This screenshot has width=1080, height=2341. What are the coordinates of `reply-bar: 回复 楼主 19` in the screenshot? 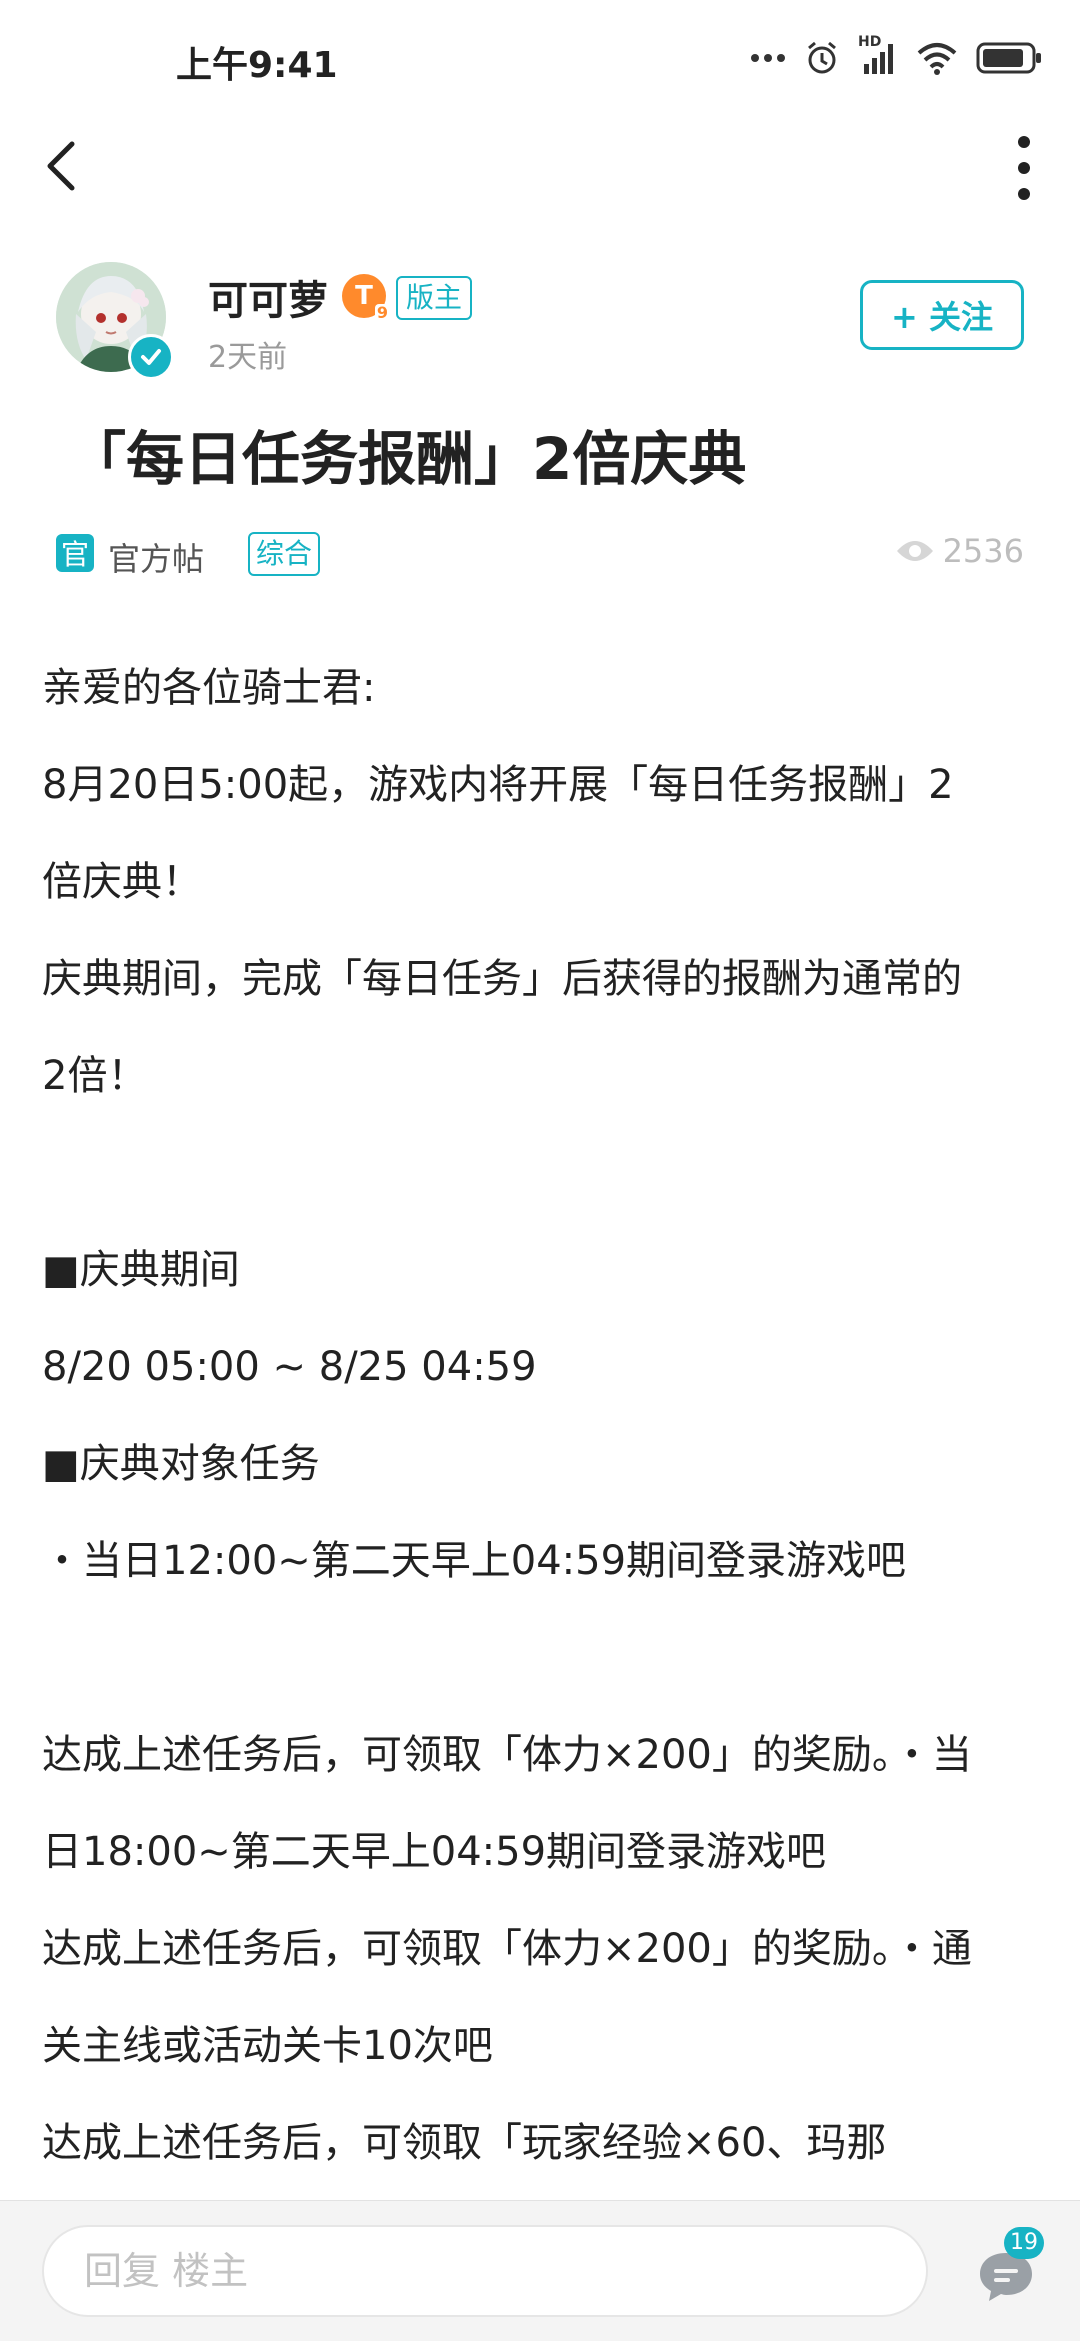 It's located at (540, 2270).